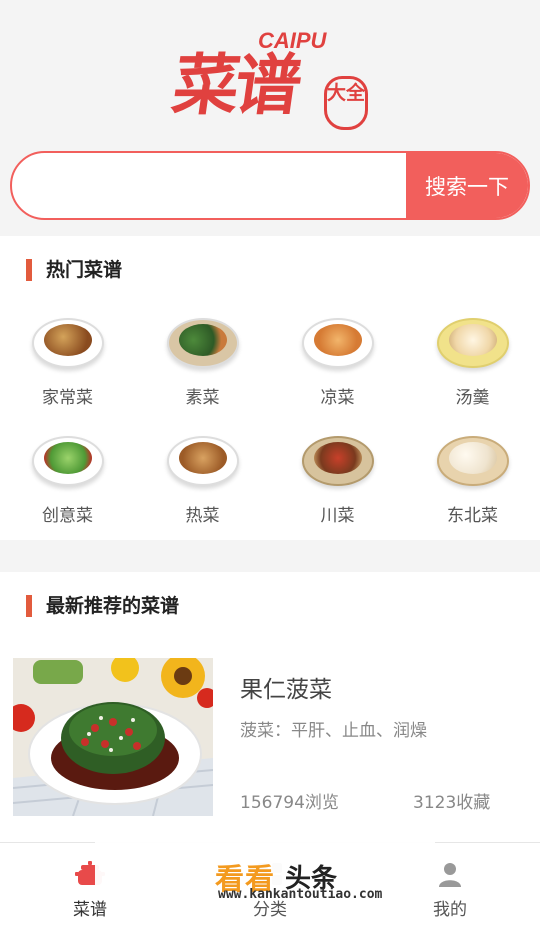 The image size is (540, 930). I want to click on category-label: 创意菜, so click(67, 516).